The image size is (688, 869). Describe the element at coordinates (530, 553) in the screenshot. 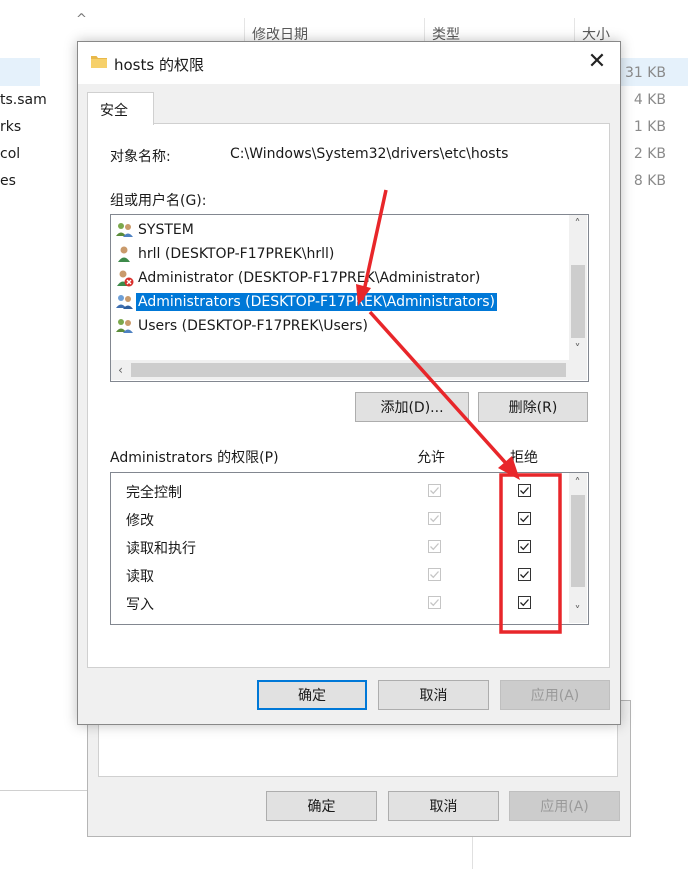

I see `highlight-box` at that location.